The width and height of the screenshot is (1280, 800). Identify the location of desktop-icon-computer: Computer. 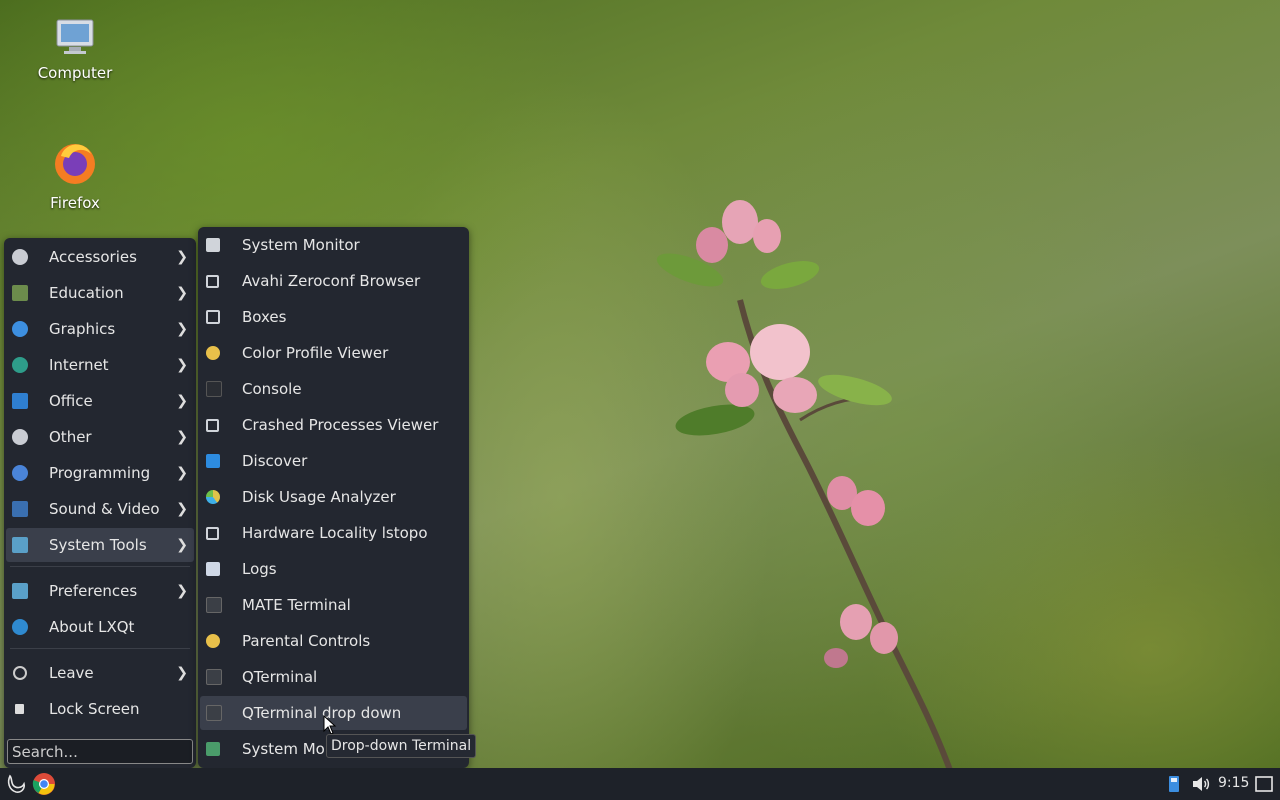
(75, 50).